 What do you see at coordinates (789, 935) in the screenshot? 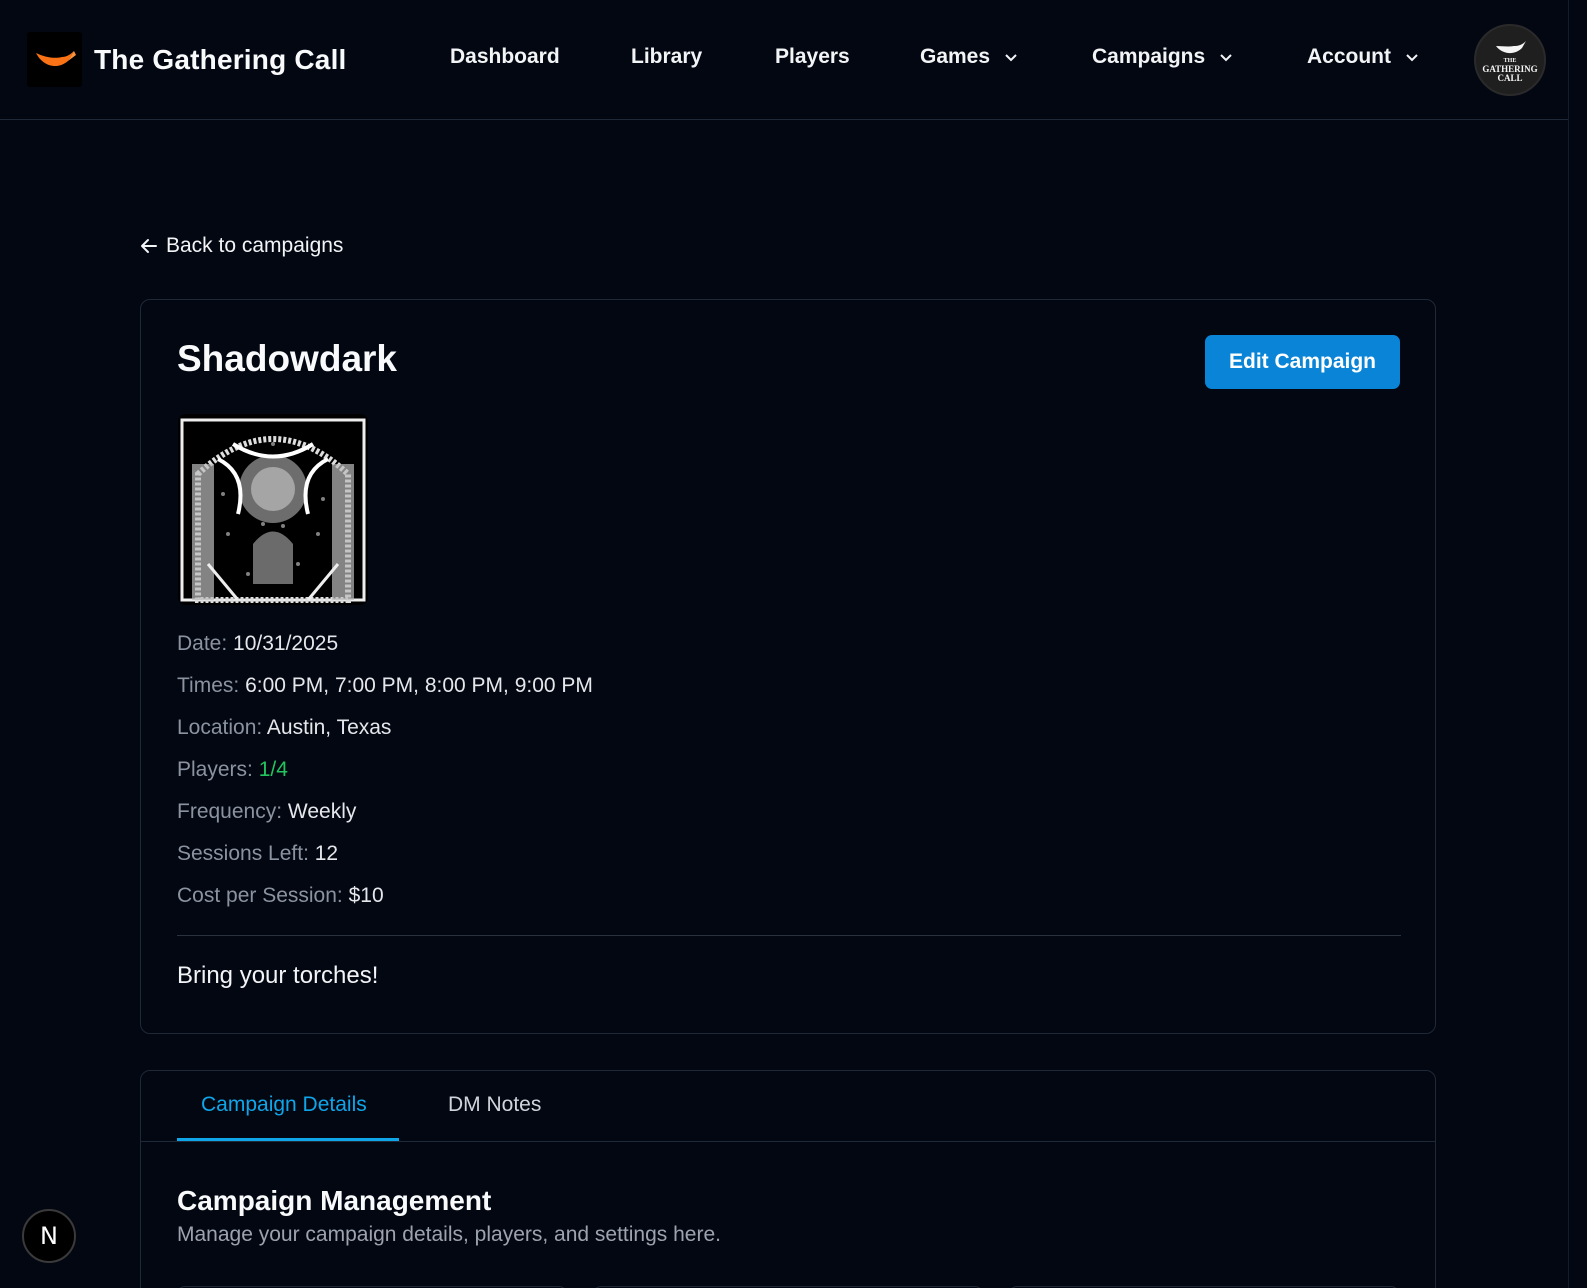
I see `divider` at bounding box center [789, 935].